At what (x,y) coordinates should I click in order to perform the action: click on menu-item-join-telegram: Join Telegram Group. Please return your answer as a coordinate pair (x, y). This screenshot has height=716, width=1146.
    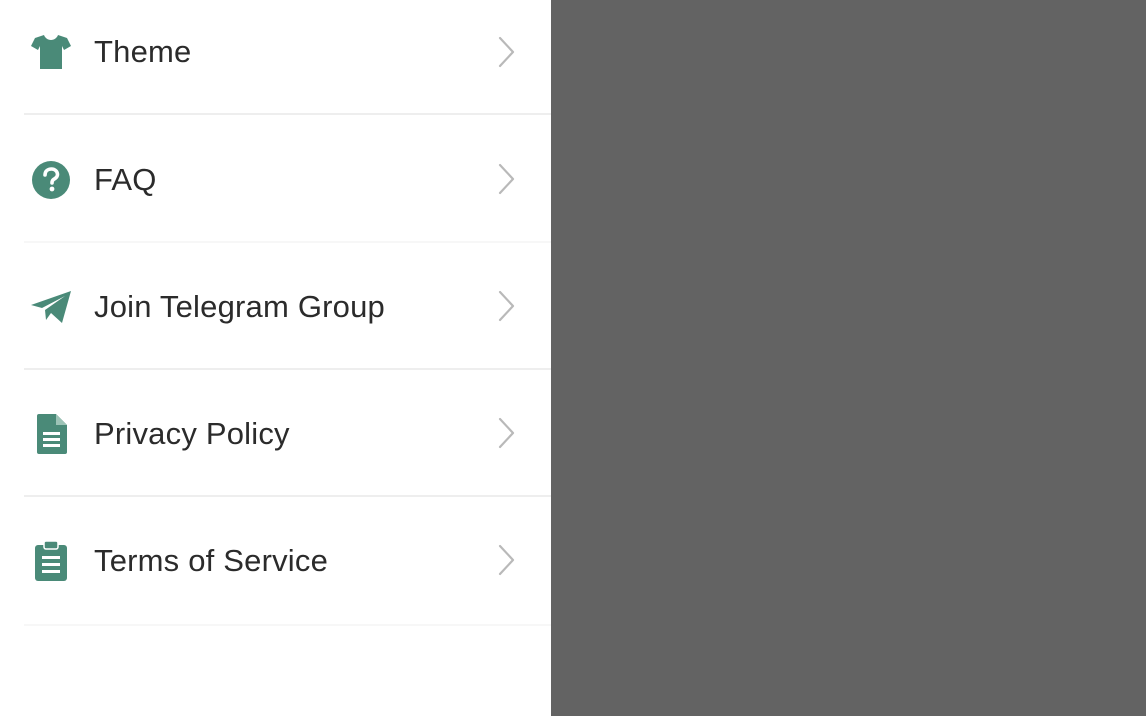
    Looking at the image, I should click on (275, 307).